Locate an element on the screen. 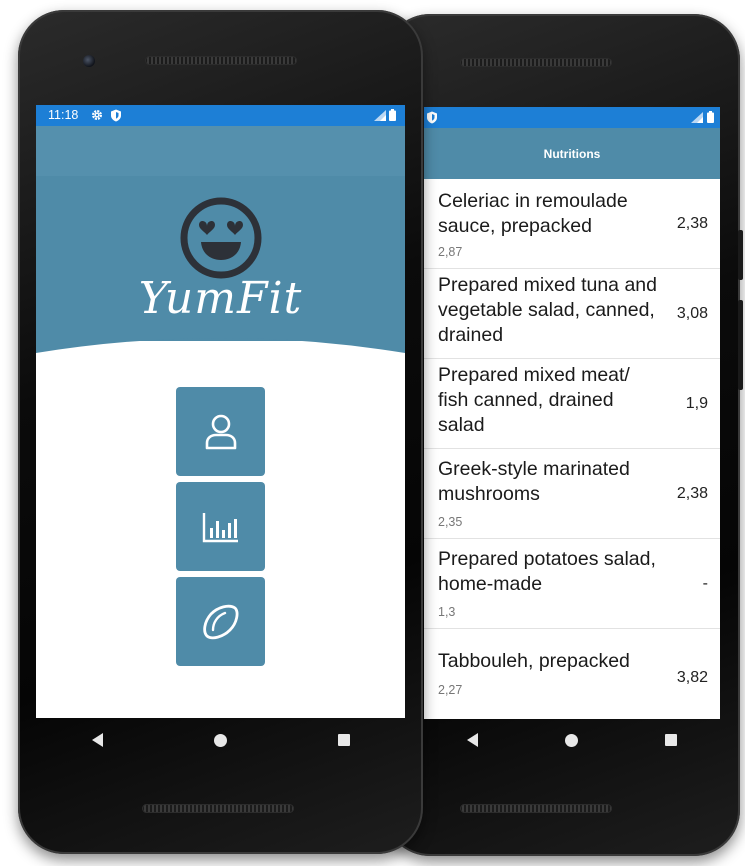  bar-chart-icon is located at coordinates (220, 527).